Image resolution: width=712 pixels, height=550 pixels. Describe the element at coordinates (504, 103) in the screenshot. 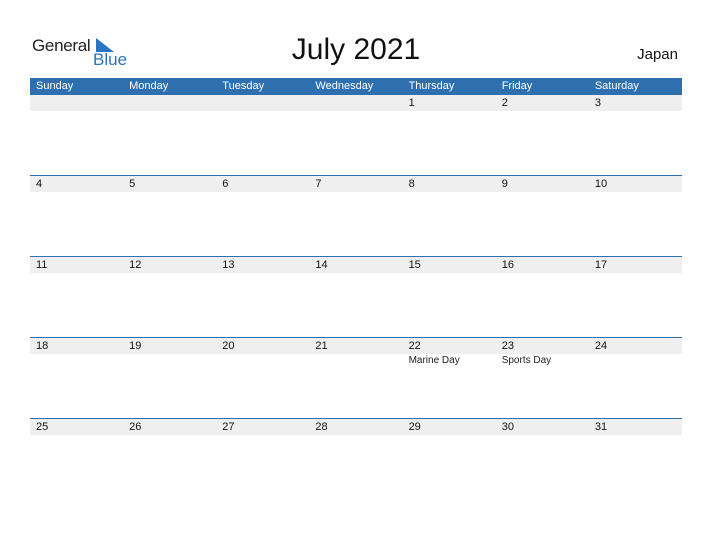

I see `day-number: 2` at that location.